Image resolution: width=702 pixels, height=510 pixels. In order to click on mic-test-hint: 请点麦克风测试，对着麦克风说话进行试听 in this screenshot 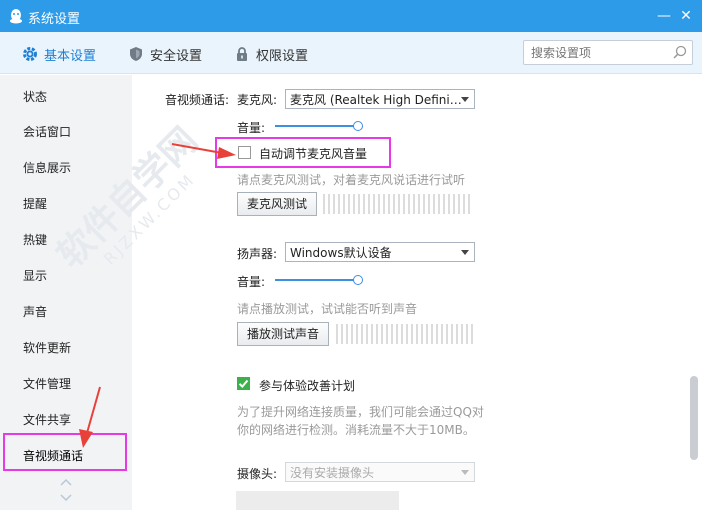, I will do `click(351, 180)`.